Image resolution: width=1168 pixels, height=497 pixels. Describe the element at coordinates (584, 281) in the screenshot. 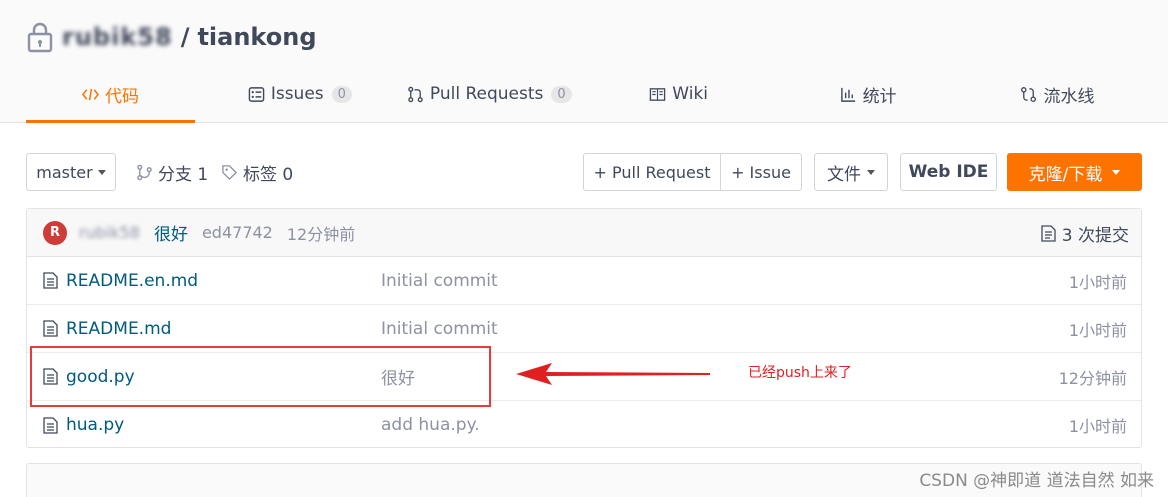

I see `file-row: README.en.md Initial commit 1小时前` at that location.